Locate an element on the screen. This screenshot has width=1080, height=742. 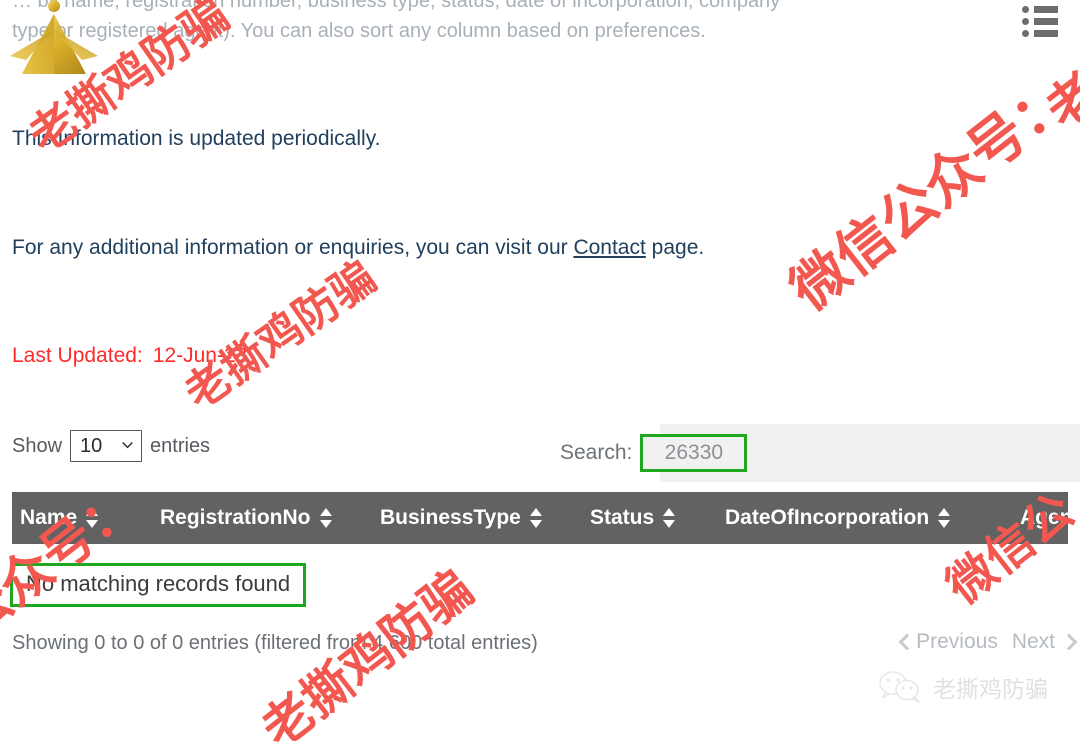
column-header-registrationno: RegistrationNo is located at coordinates (270, 518).